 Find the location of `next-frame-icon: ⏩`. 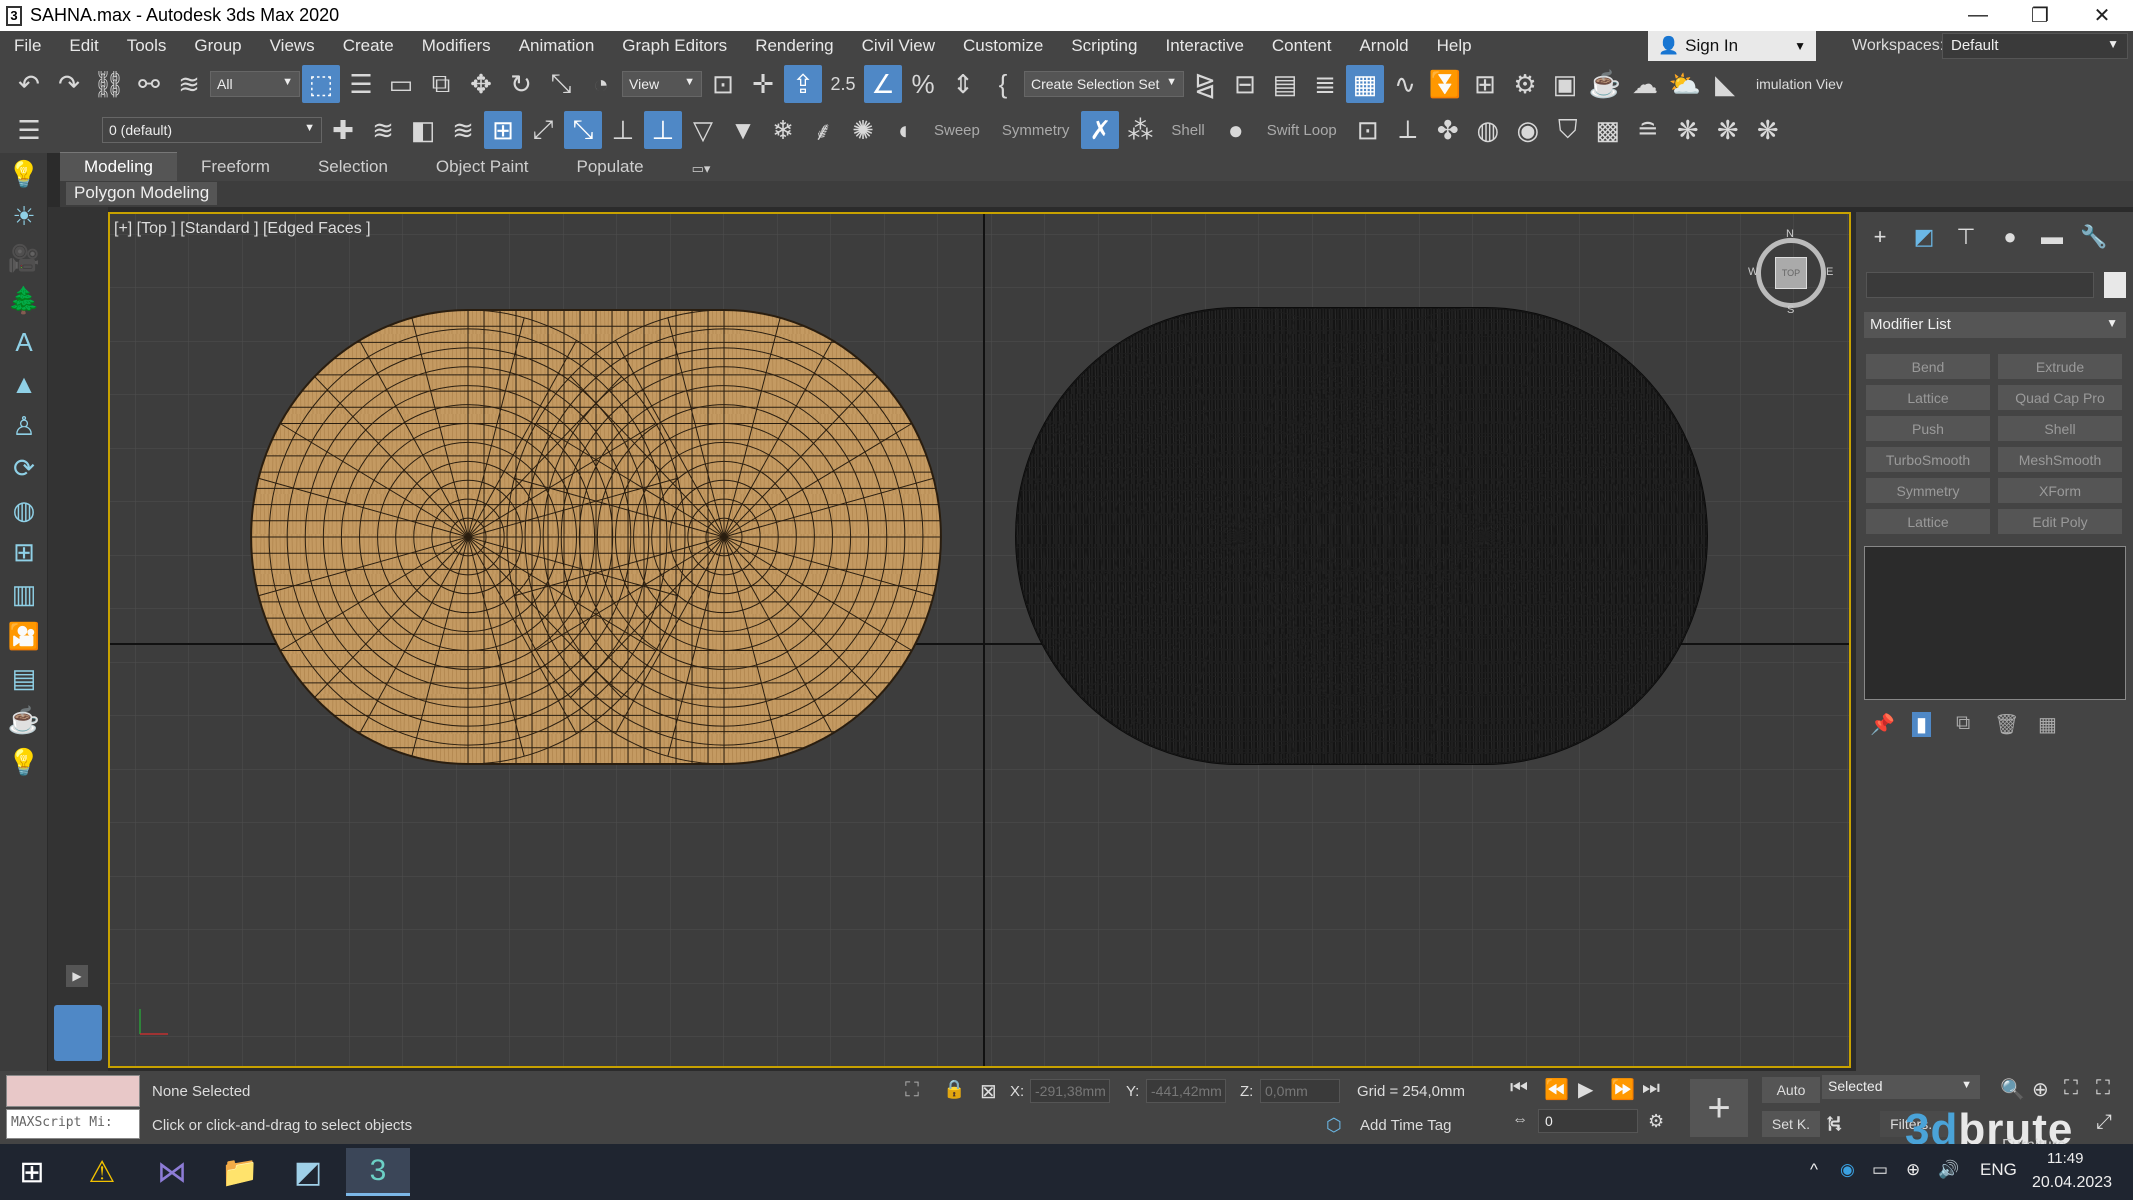

next-frame-icon: ⏩ is located at coordinates (1622, 1089).